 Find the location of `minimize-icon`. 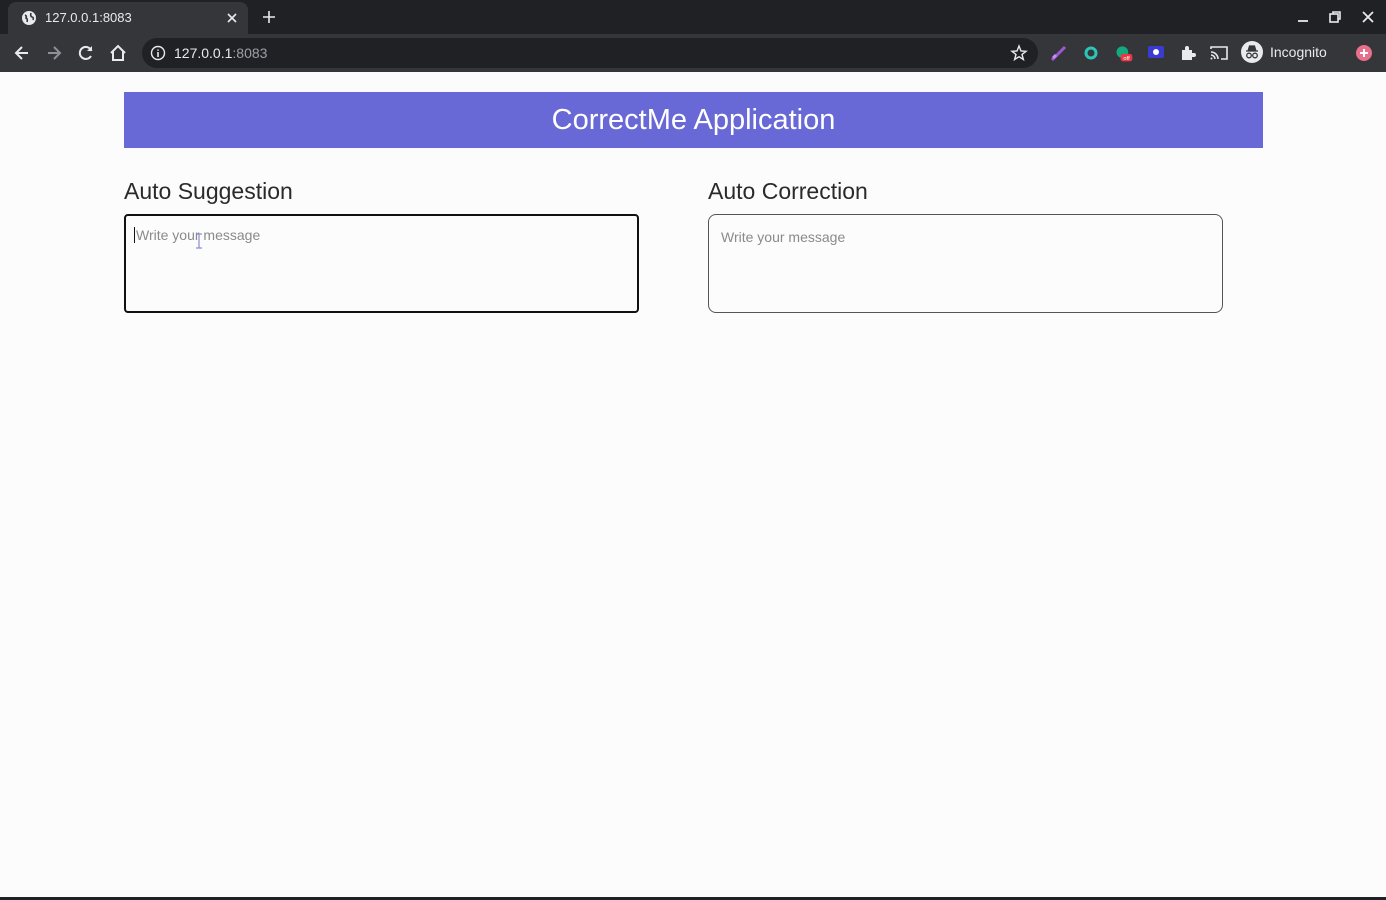

minimize-icon is located at coordinates (1303, 17).